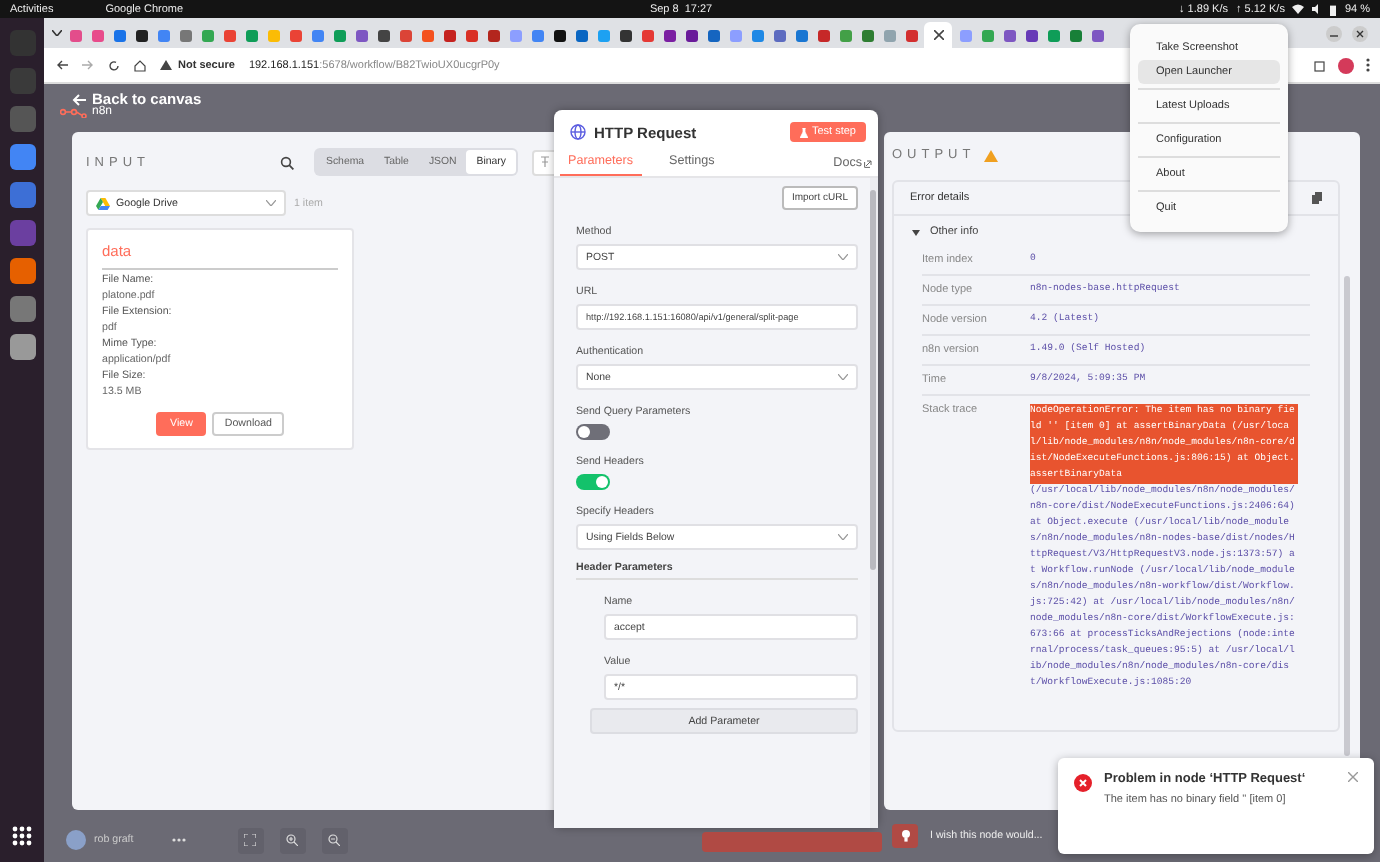 The width and height of the screenshot is (1380, 862). Describe the element at coordinates (140, 65) in the screenshot. I see `home-icon` at that location.